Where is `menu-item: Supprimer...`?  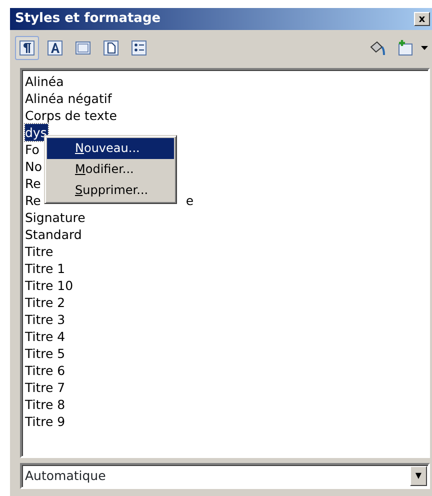
menu-item: Supprimer... is located at coordinates (110, 190).